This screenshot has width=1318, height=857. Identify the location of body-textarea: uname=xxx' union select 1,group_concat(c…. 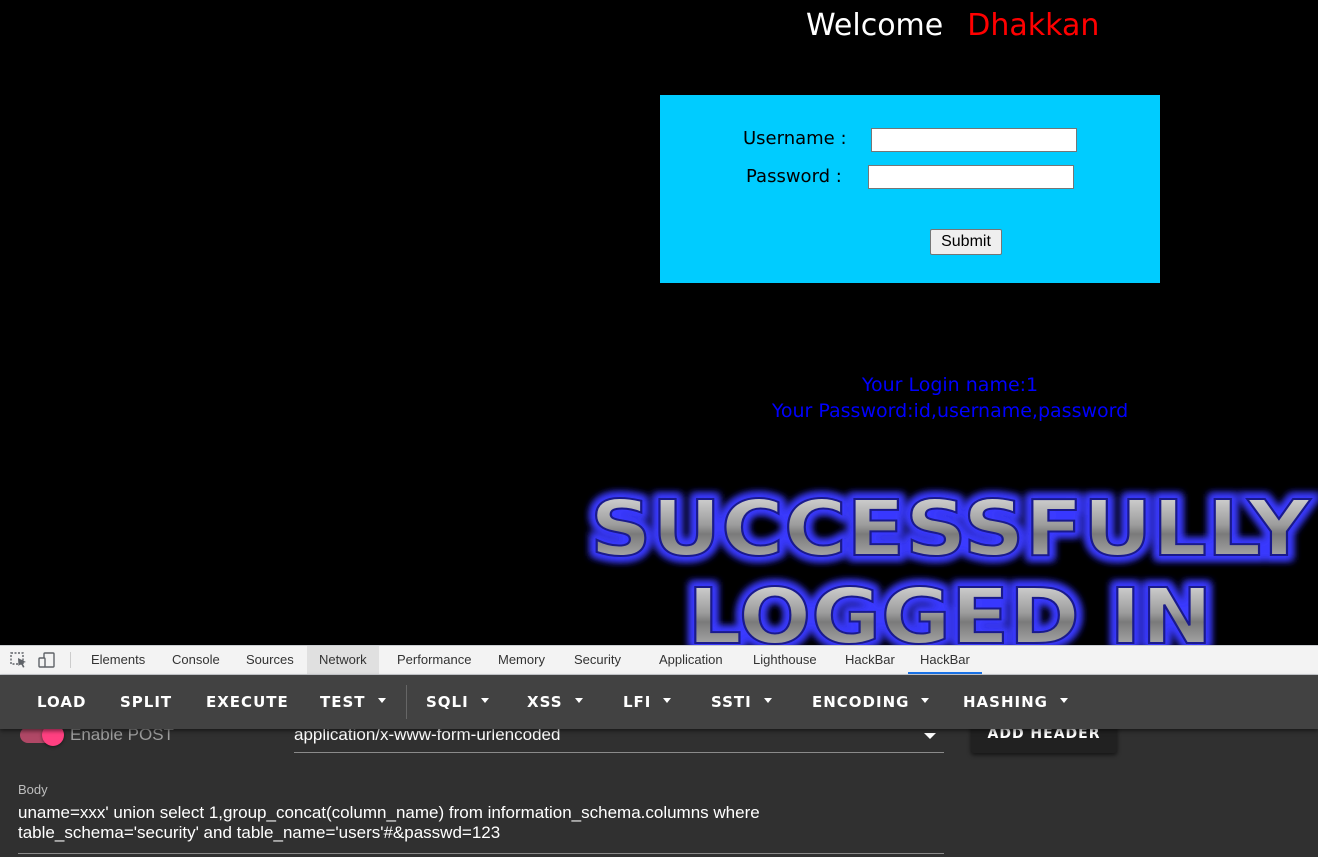
(481, 828).